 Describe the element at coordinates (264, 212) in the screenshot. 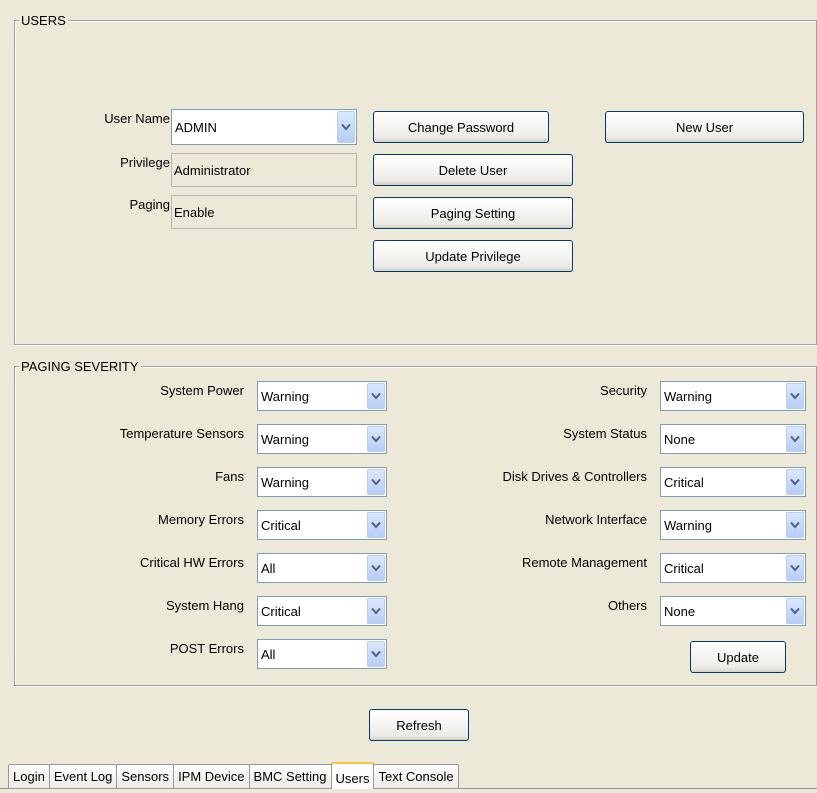

I see `paging-field: Enable` at that location.